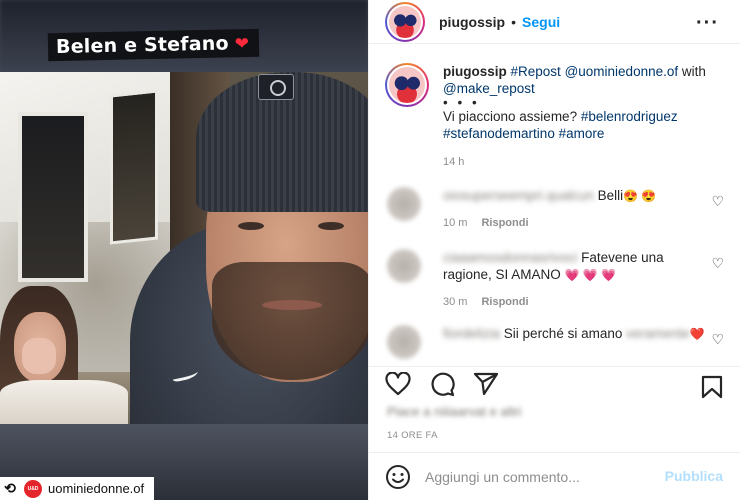 Image resolution: width=740 pixels, height=500 pixels. I want to click on comment-username: oiosuperseempri.qualcun, so click(518, 195).